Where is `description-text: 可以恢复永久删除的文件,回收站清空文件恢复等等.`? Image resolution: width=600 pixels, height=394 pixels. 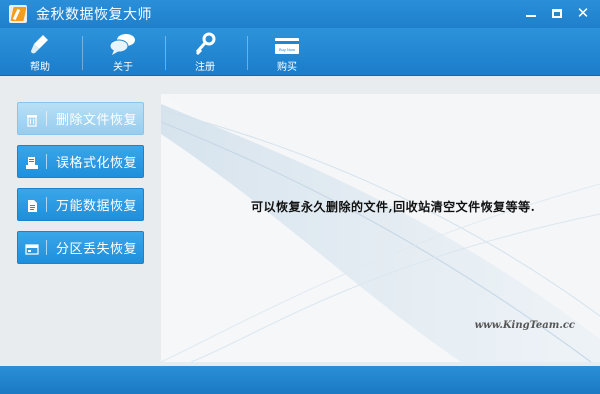 description-text: 可以恢复永久删除的文件,回收站清空文件恢复等等. is located at coordinates (393, 207).